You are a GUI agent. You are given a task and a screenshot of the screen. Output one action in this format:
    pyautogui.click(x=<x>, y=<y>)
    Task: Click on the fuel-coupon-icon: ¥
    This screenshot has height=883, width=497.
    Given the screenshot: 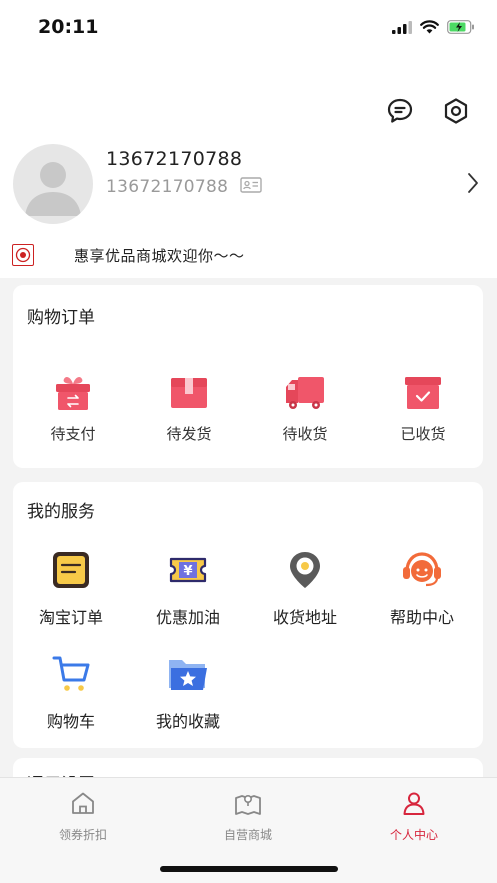 What is the action you would take?
    pyautogui.click(x=188, y=572)
    